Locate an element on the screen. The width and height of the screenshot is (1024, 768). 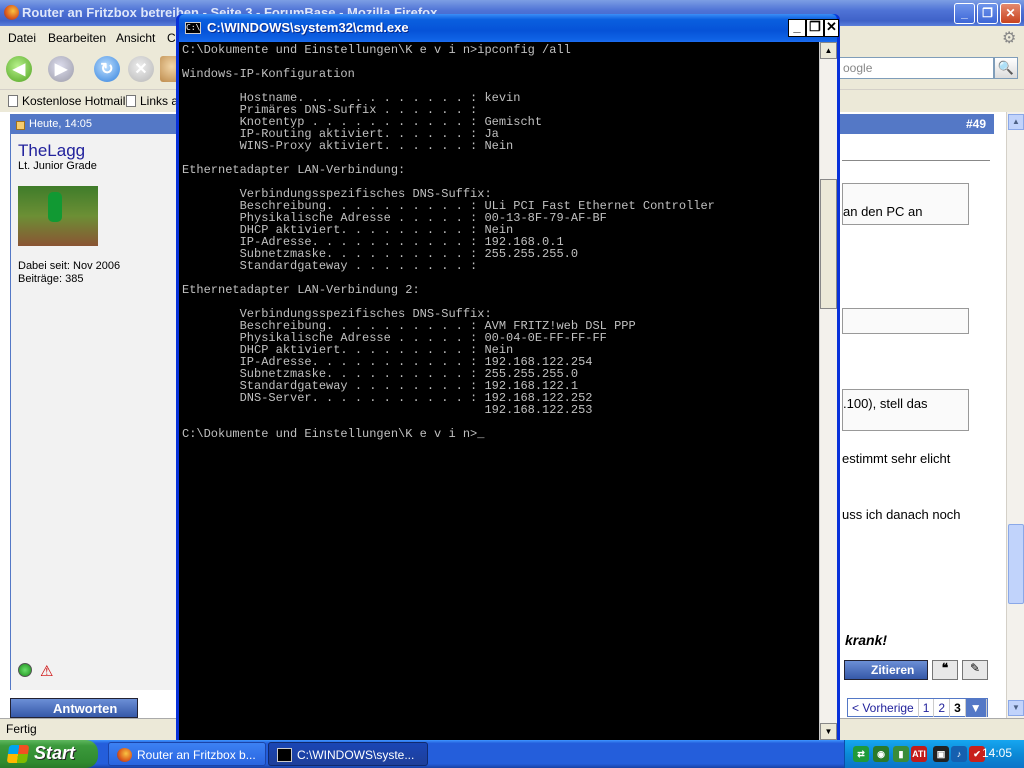
back-button: ◀ is located at coordinates (19, 69).